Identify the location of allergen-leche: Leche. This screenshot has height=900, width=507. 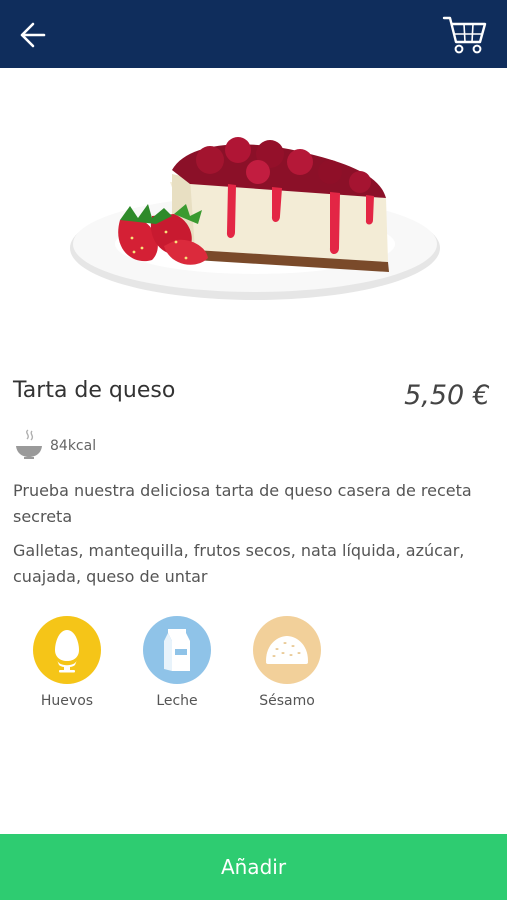
(177, 662).